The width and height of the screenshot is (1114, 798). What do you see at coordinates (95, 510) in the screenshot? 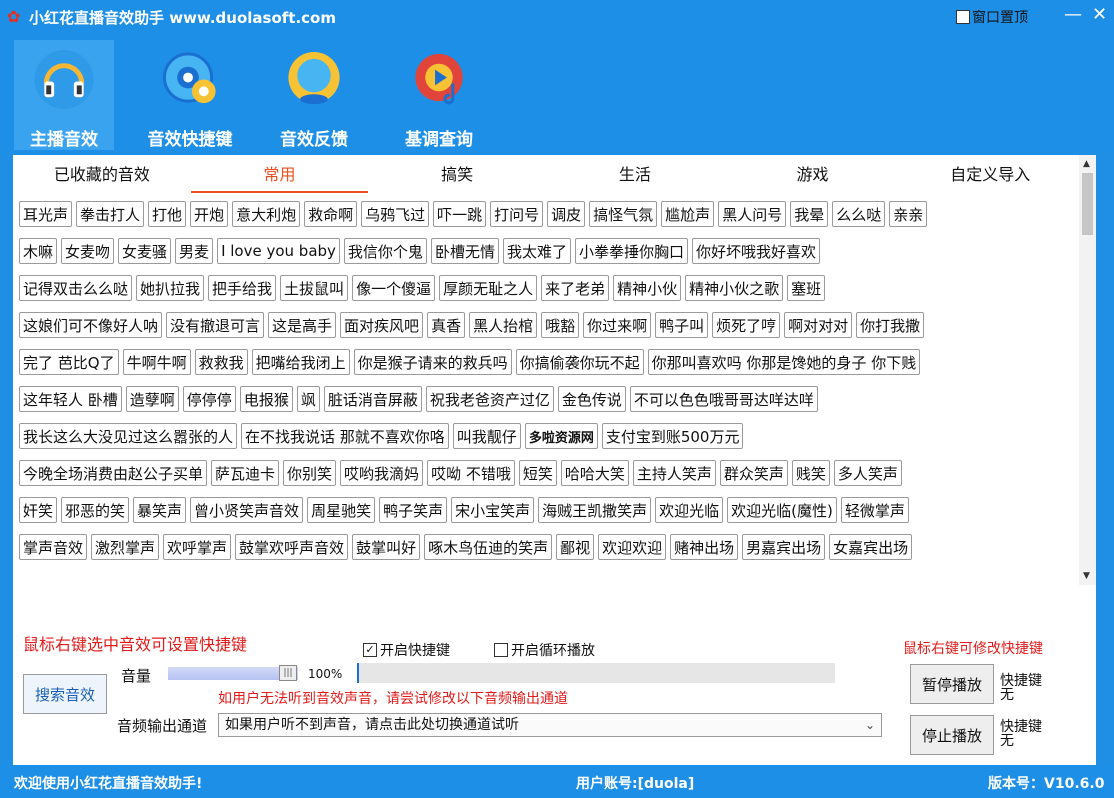
I see `sound-button: 邪恶的笑` at bounding box center [95, 510].